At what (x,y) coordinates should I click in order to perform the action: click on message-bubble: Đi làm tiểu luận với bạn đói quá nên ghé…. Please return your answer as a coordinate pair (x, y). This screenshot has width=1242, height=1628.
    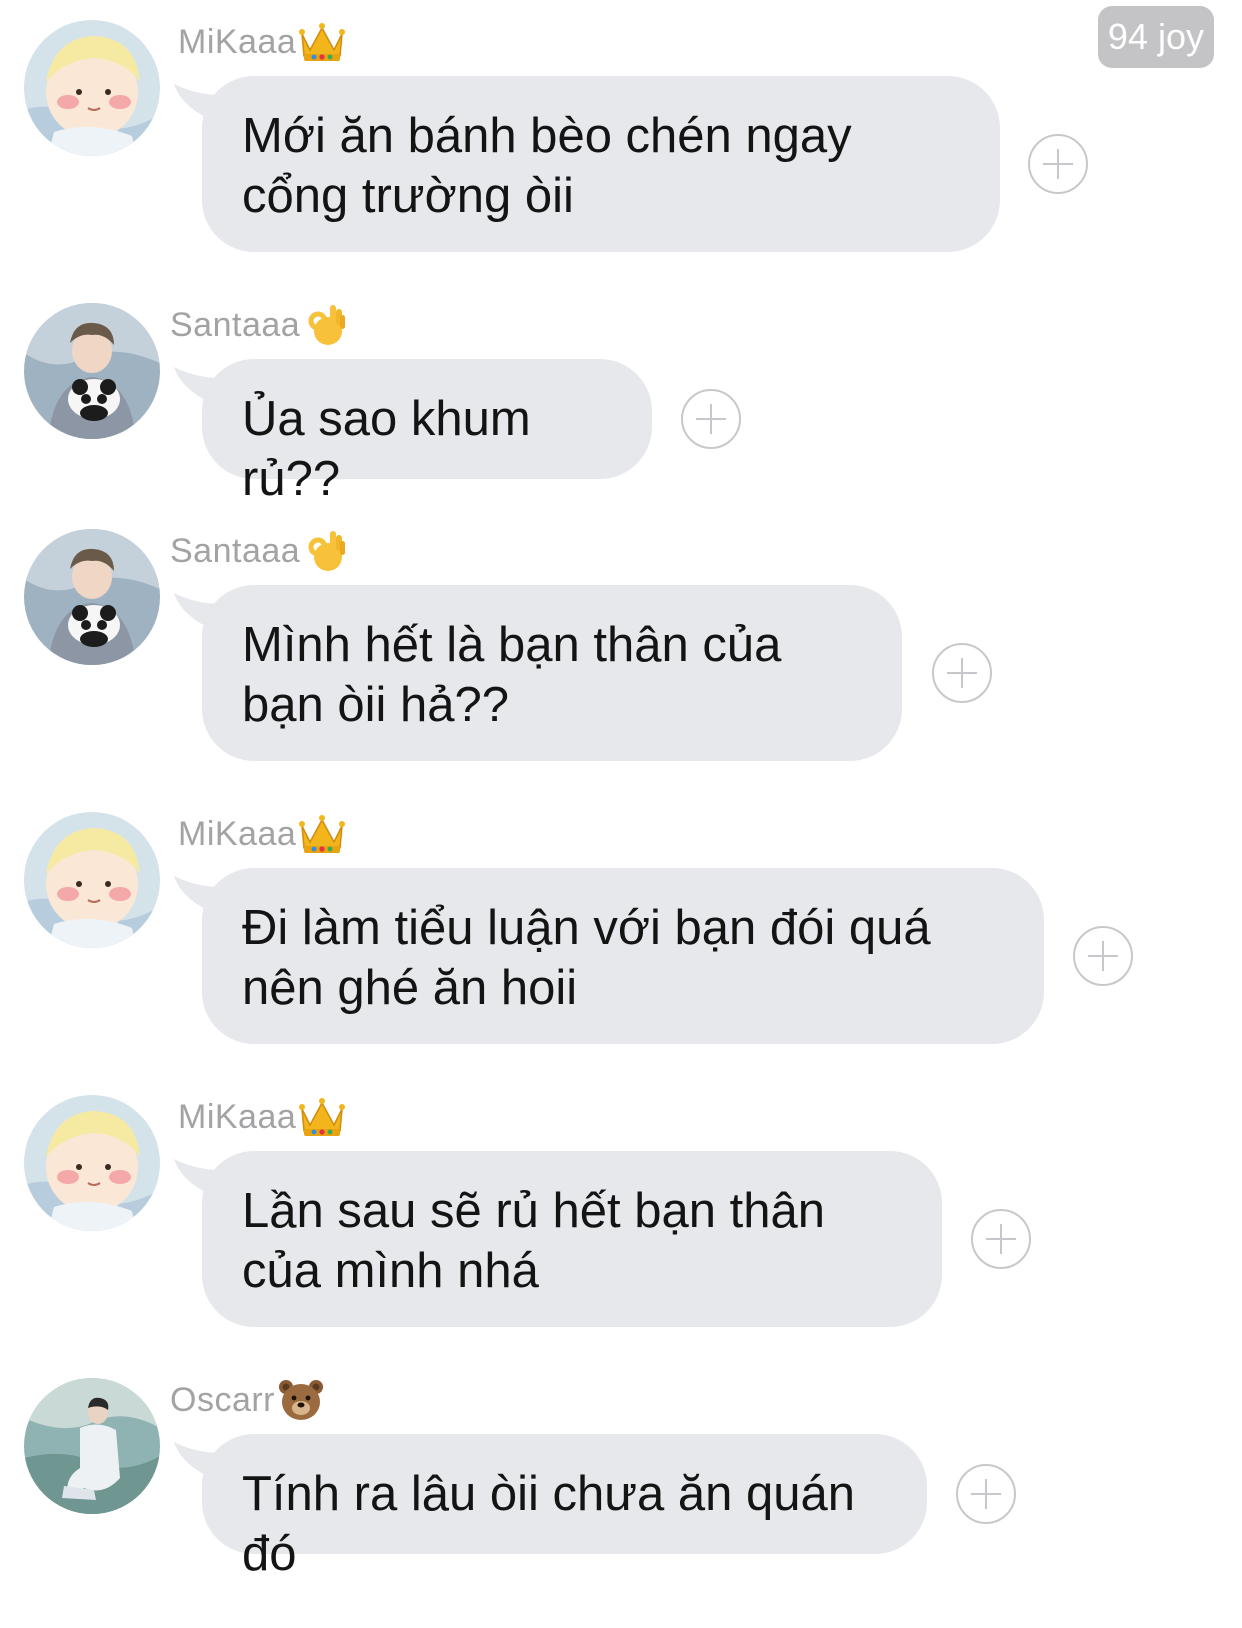
    Looking at the image, I should click on (623, 956).